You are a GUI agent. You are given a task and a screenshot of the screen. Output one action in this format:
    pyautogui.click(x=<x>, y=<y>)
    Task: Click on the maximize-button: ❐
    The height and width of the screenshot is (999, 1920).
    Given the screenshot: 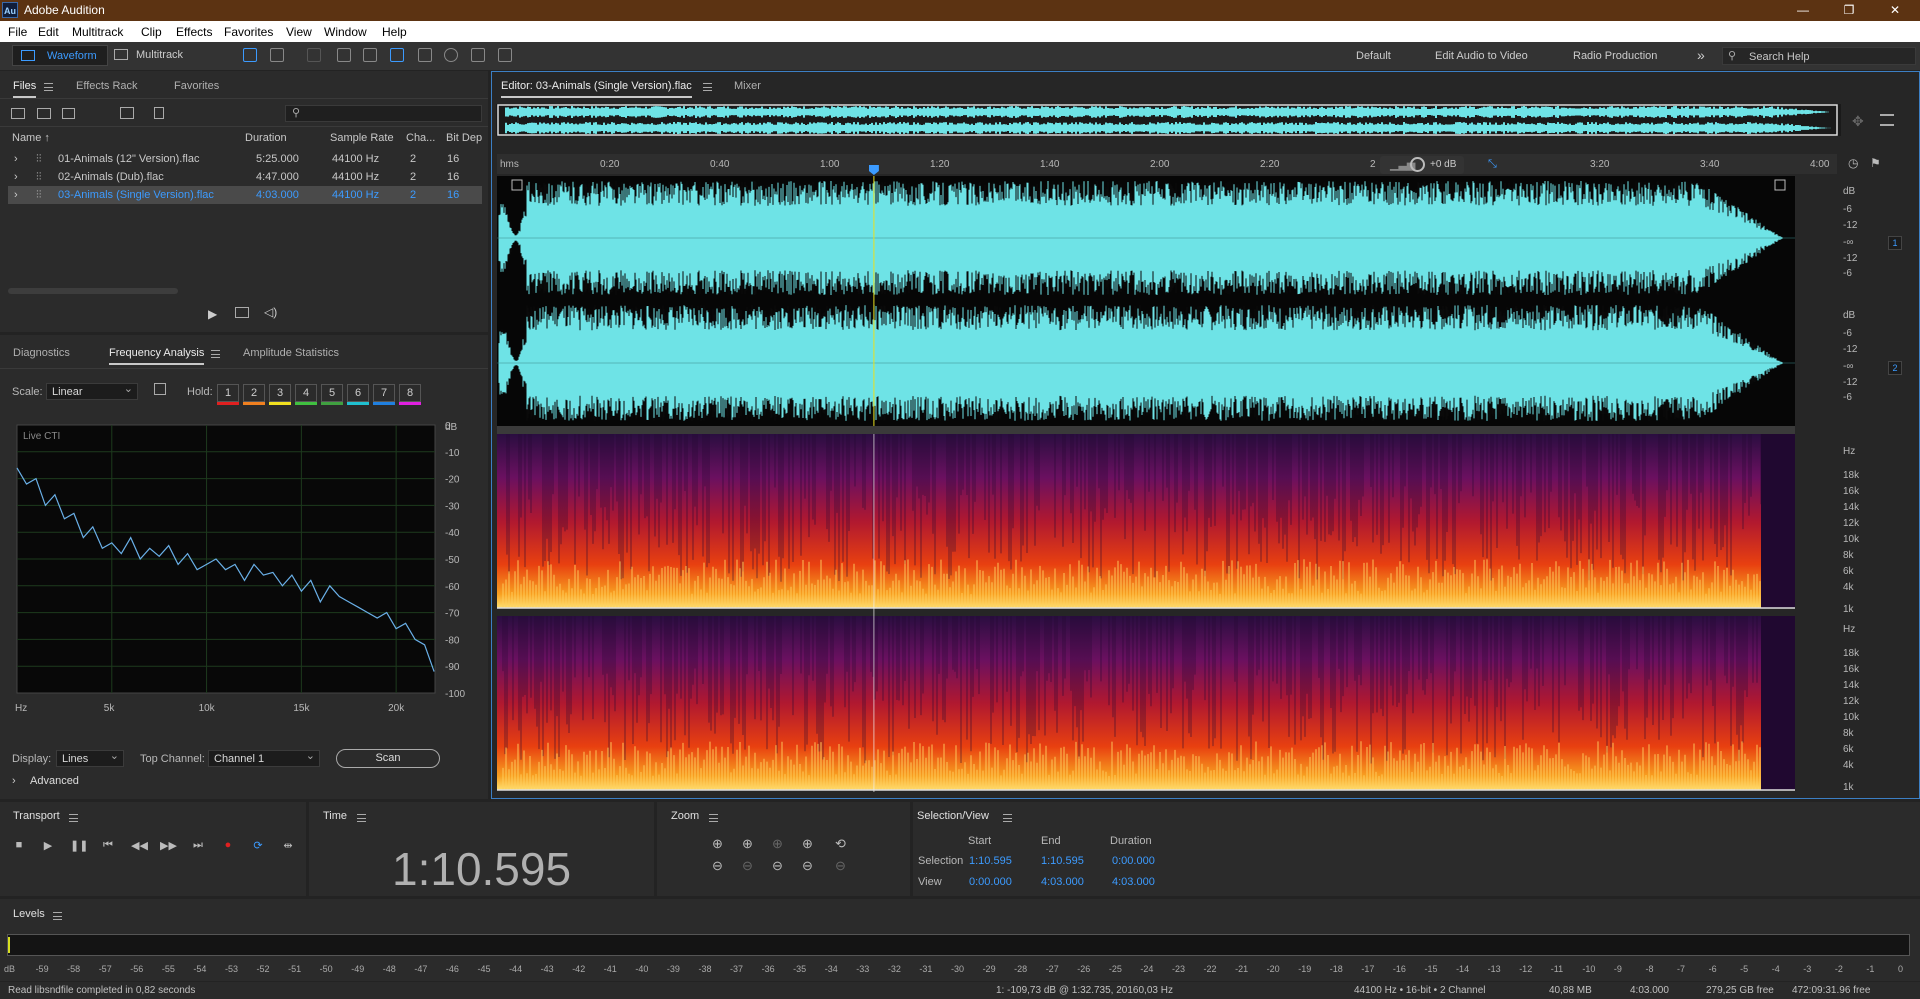 What is the action you would take?
    pyautogui.click(x=1849, y=10)
    